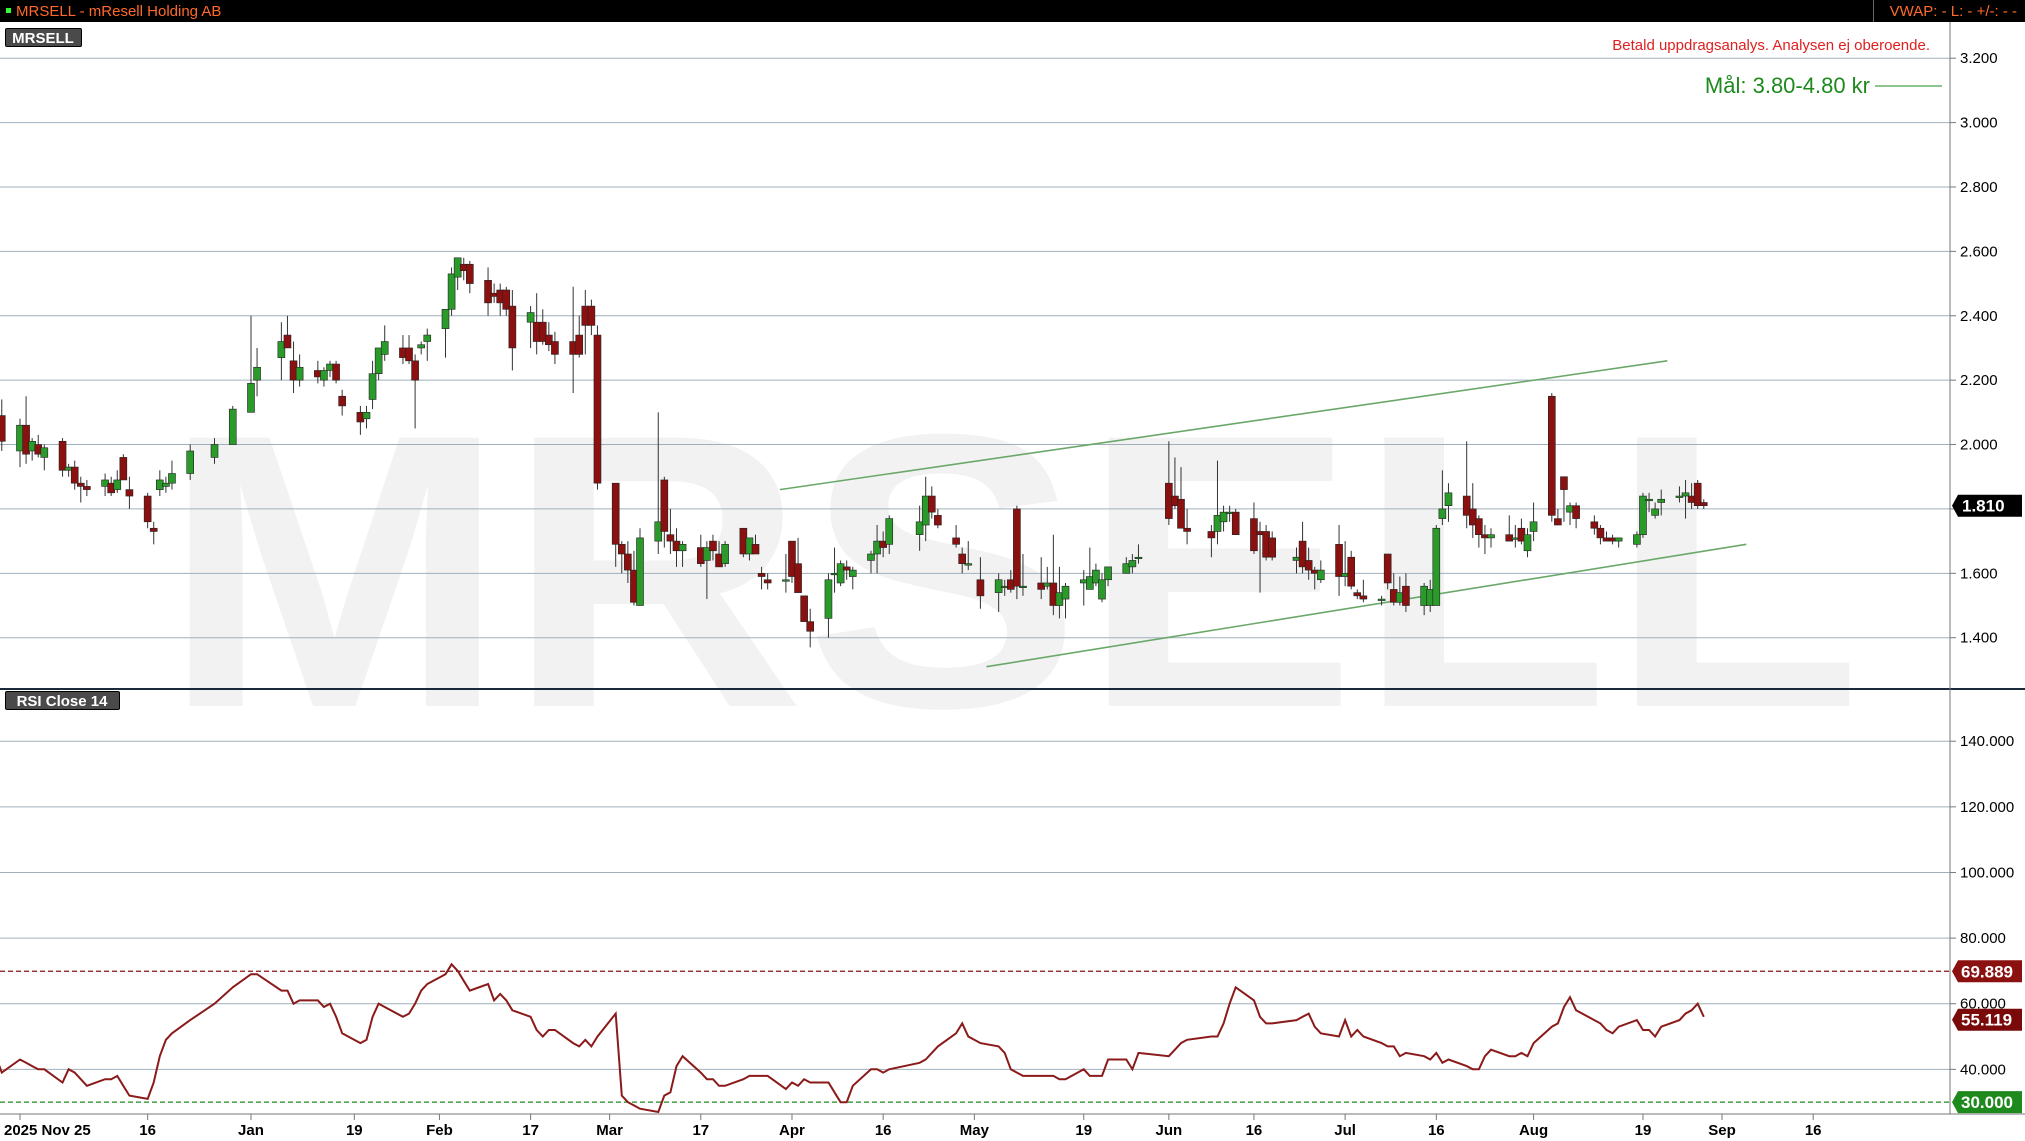 The width and height of the screenshot is (2025, 1141). Describe the element at coordinates (1987, 1019) in the screenshot. I see `rsi-current-box: 55.119` at that location.